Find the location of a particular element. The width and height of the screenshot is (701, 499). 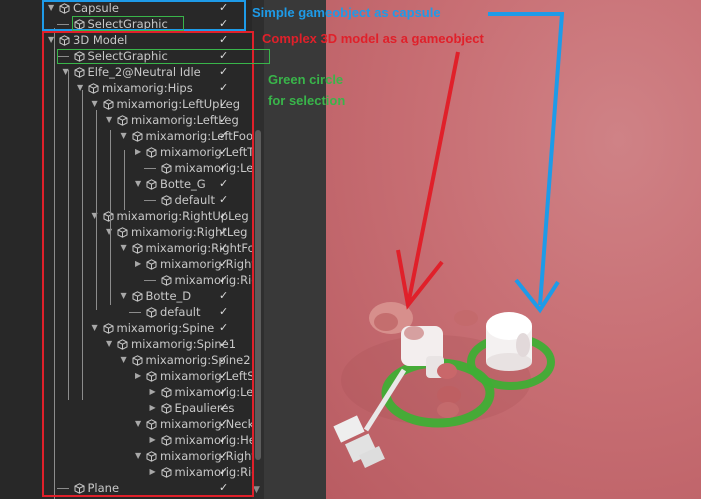

hierarchy-row: ▼ mixamorig:Spine is located at coordinates (126, 328).